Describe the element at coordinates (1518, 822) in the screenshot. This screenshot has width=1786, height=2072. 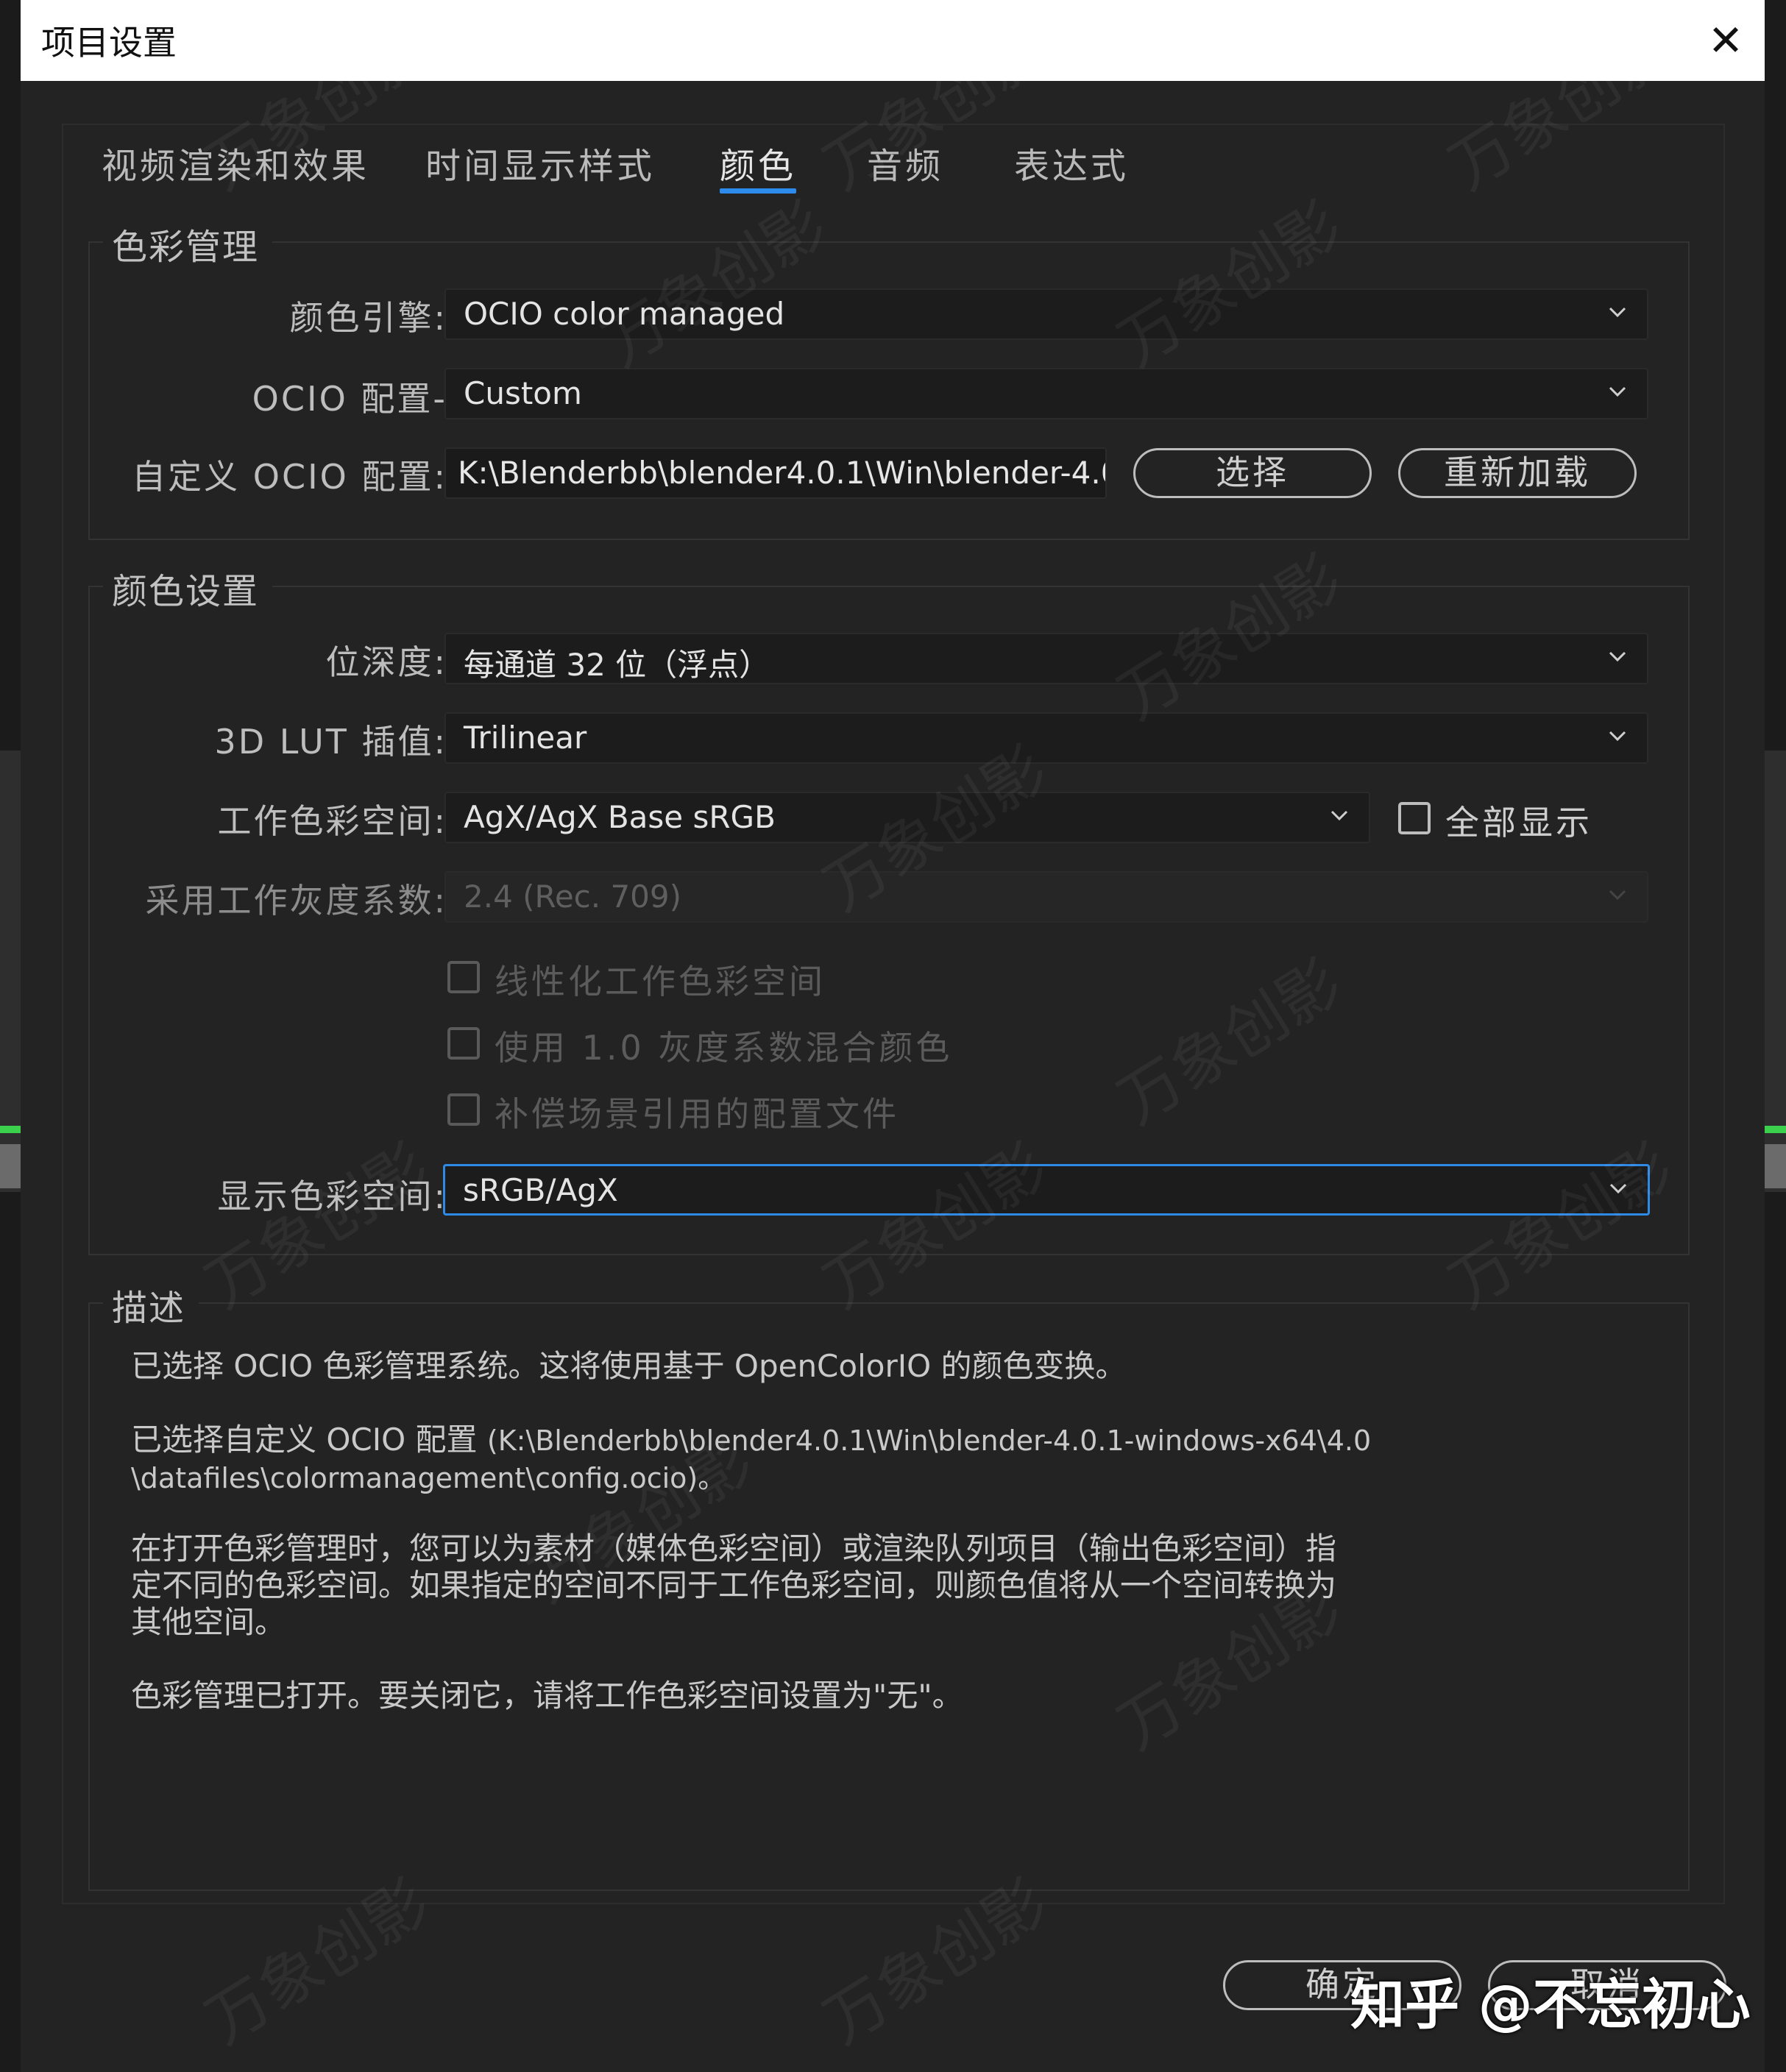
I see `show-all-label: 全部显示` at that location.